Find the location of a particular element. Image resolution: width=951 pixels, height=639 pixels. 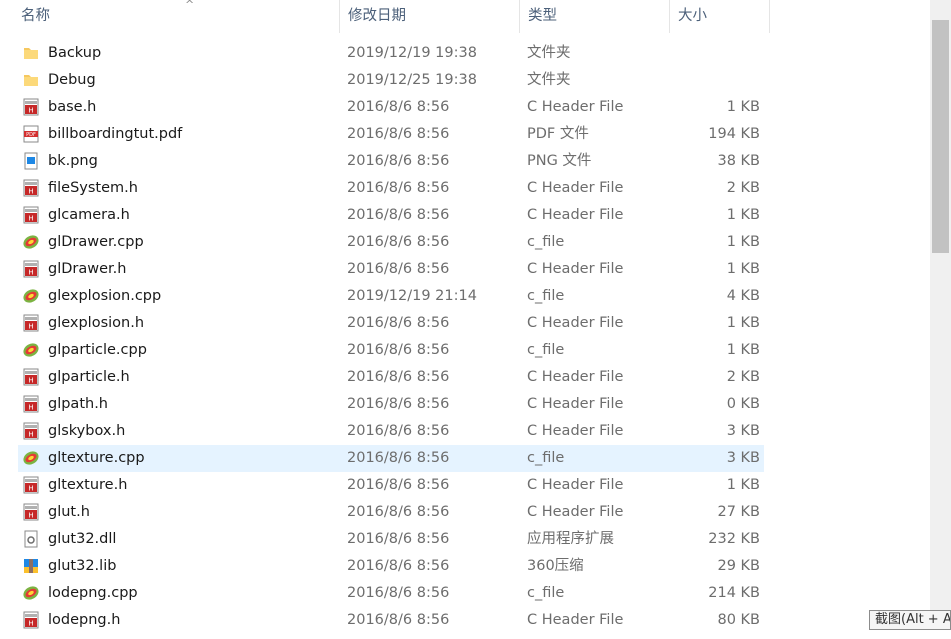

folder-icon is located at coordinates (31, 53).